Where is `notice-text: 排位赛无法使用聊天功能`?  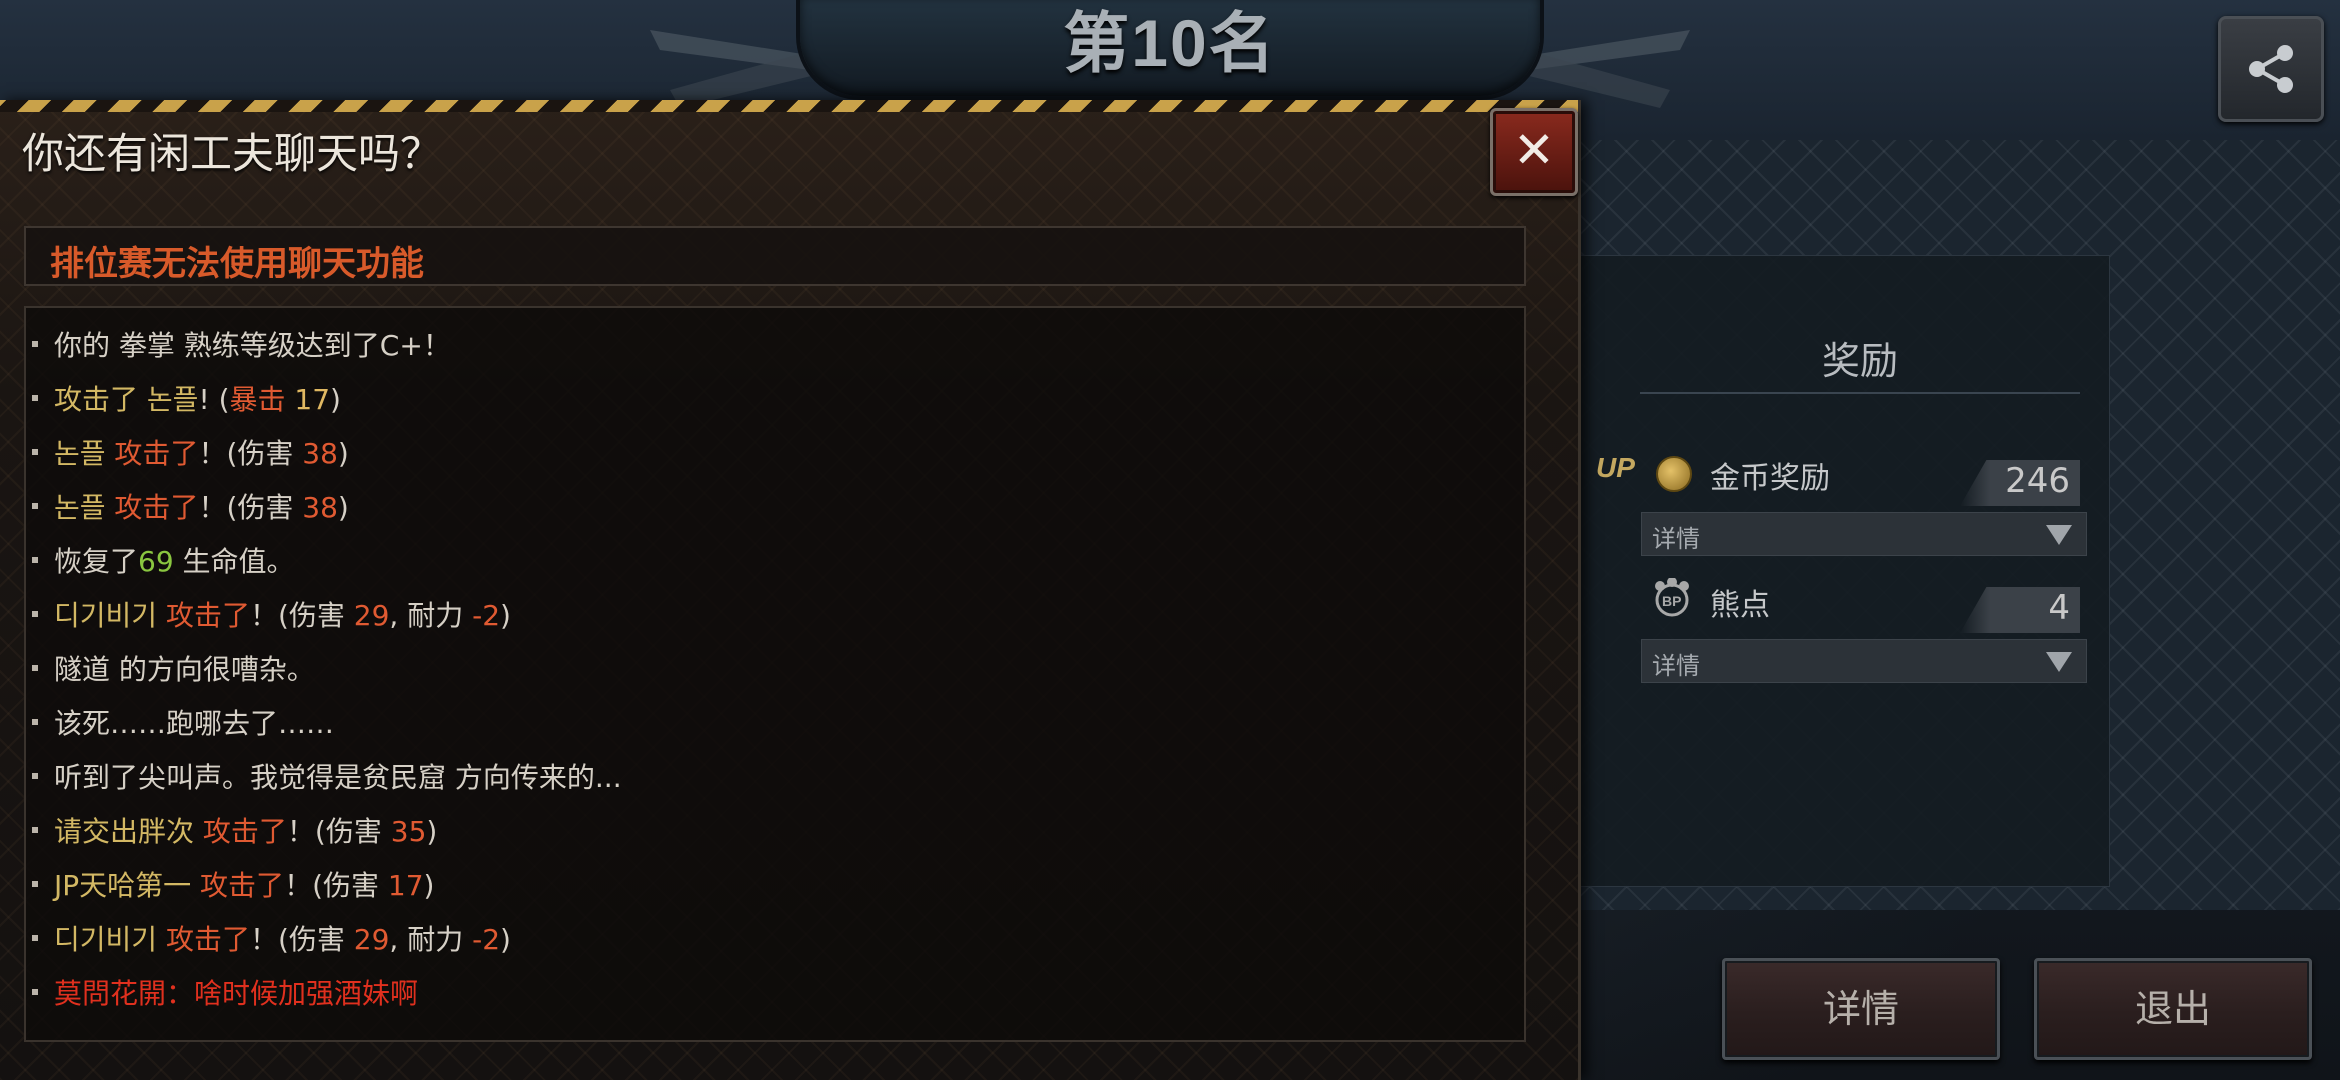
notice-text: 排位赛无法使用聊天功能 is located at coordinates (237, 264).